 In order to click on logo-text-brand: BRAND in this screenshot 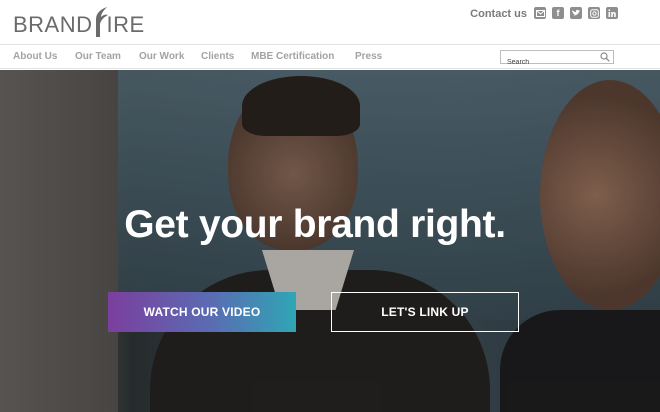, I will do `click(53, 24)`.